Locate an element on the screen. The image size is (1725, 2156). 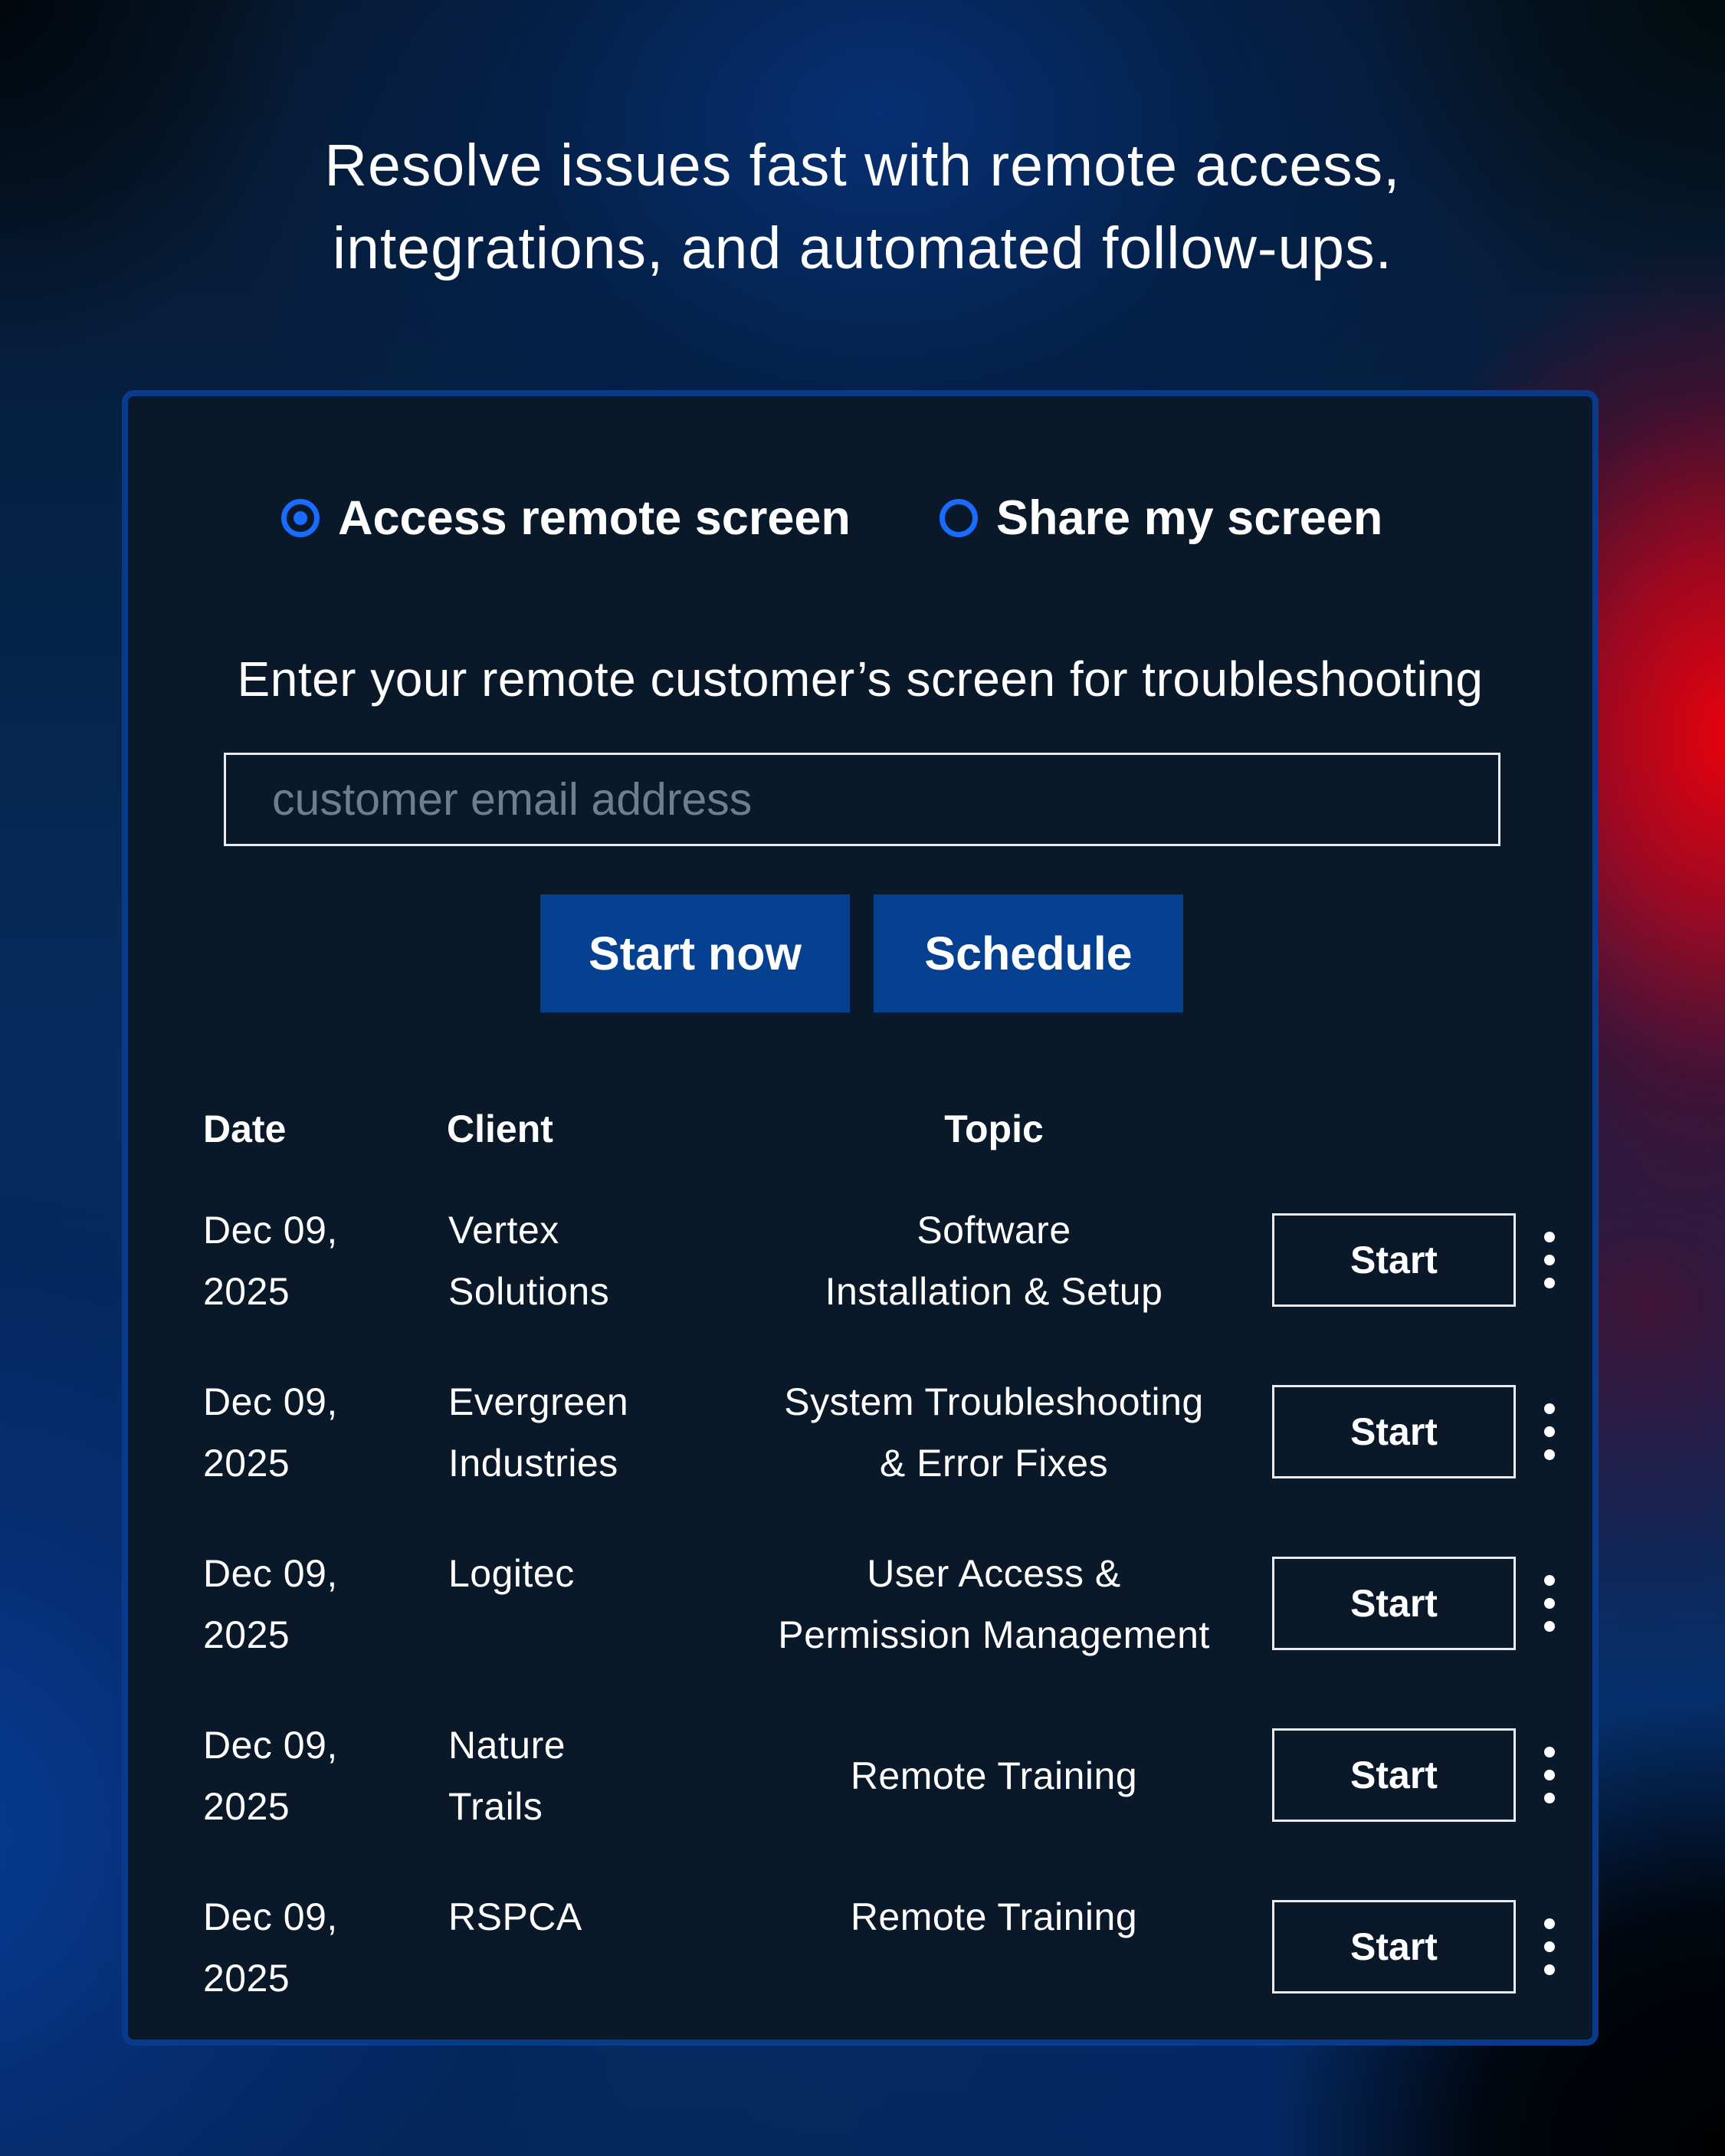
row-client: Logitec is located at coordinates (586, 1573).